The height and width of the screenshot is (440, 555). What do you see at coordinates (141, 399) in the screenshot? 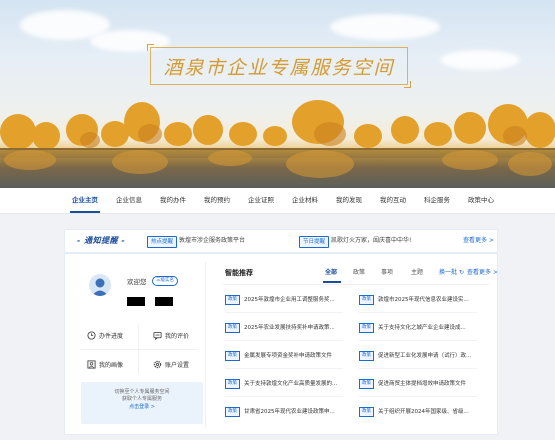
I see `switch-line-2: 获取个人专属服务` at bounding box center [141, 399].